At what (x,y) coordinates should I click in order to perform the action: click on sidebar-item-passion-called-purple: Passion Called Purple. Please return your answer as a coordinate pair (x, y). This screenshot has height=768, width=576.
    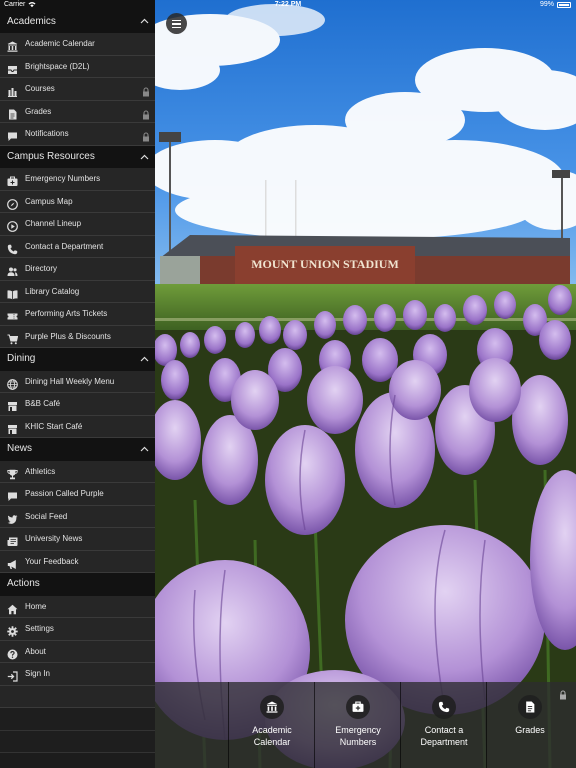
    Looking at the image, I should click on (77, 494).